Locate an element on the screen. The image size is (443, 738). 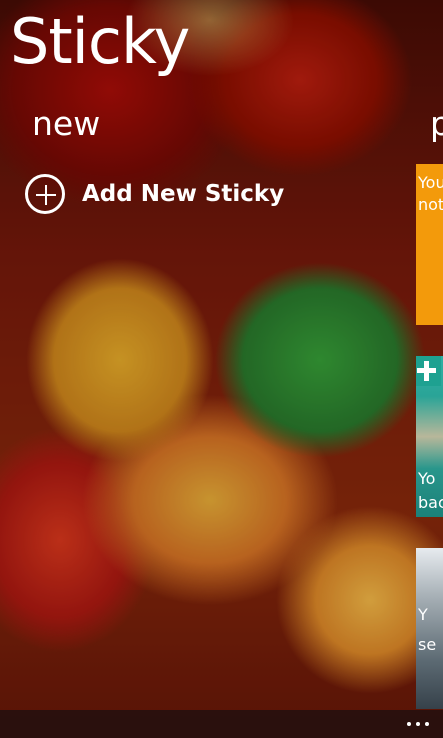
plus-badge-icon is located at coordinates (428, 371).